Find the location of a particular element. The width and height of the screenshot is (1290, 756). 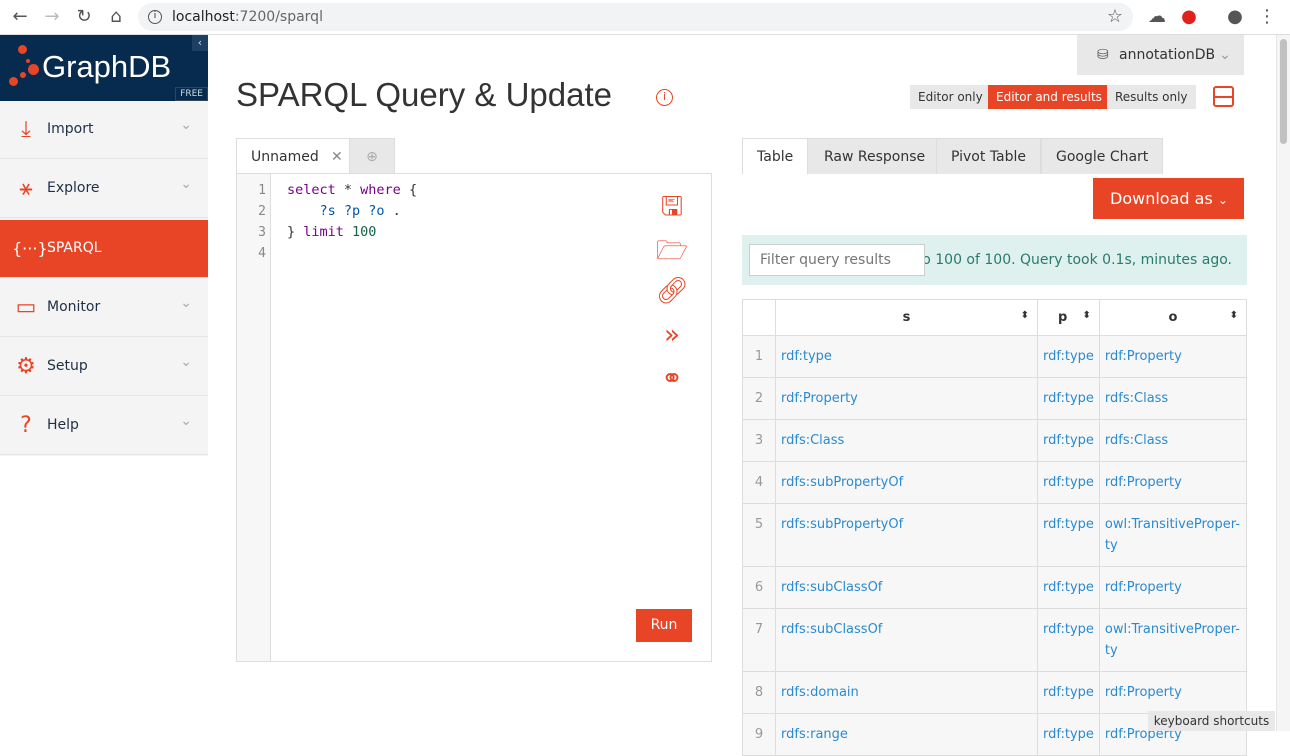

sidebar-item-monitor: ▭ Monitor ⌄ is located at coordinates (104, 308).